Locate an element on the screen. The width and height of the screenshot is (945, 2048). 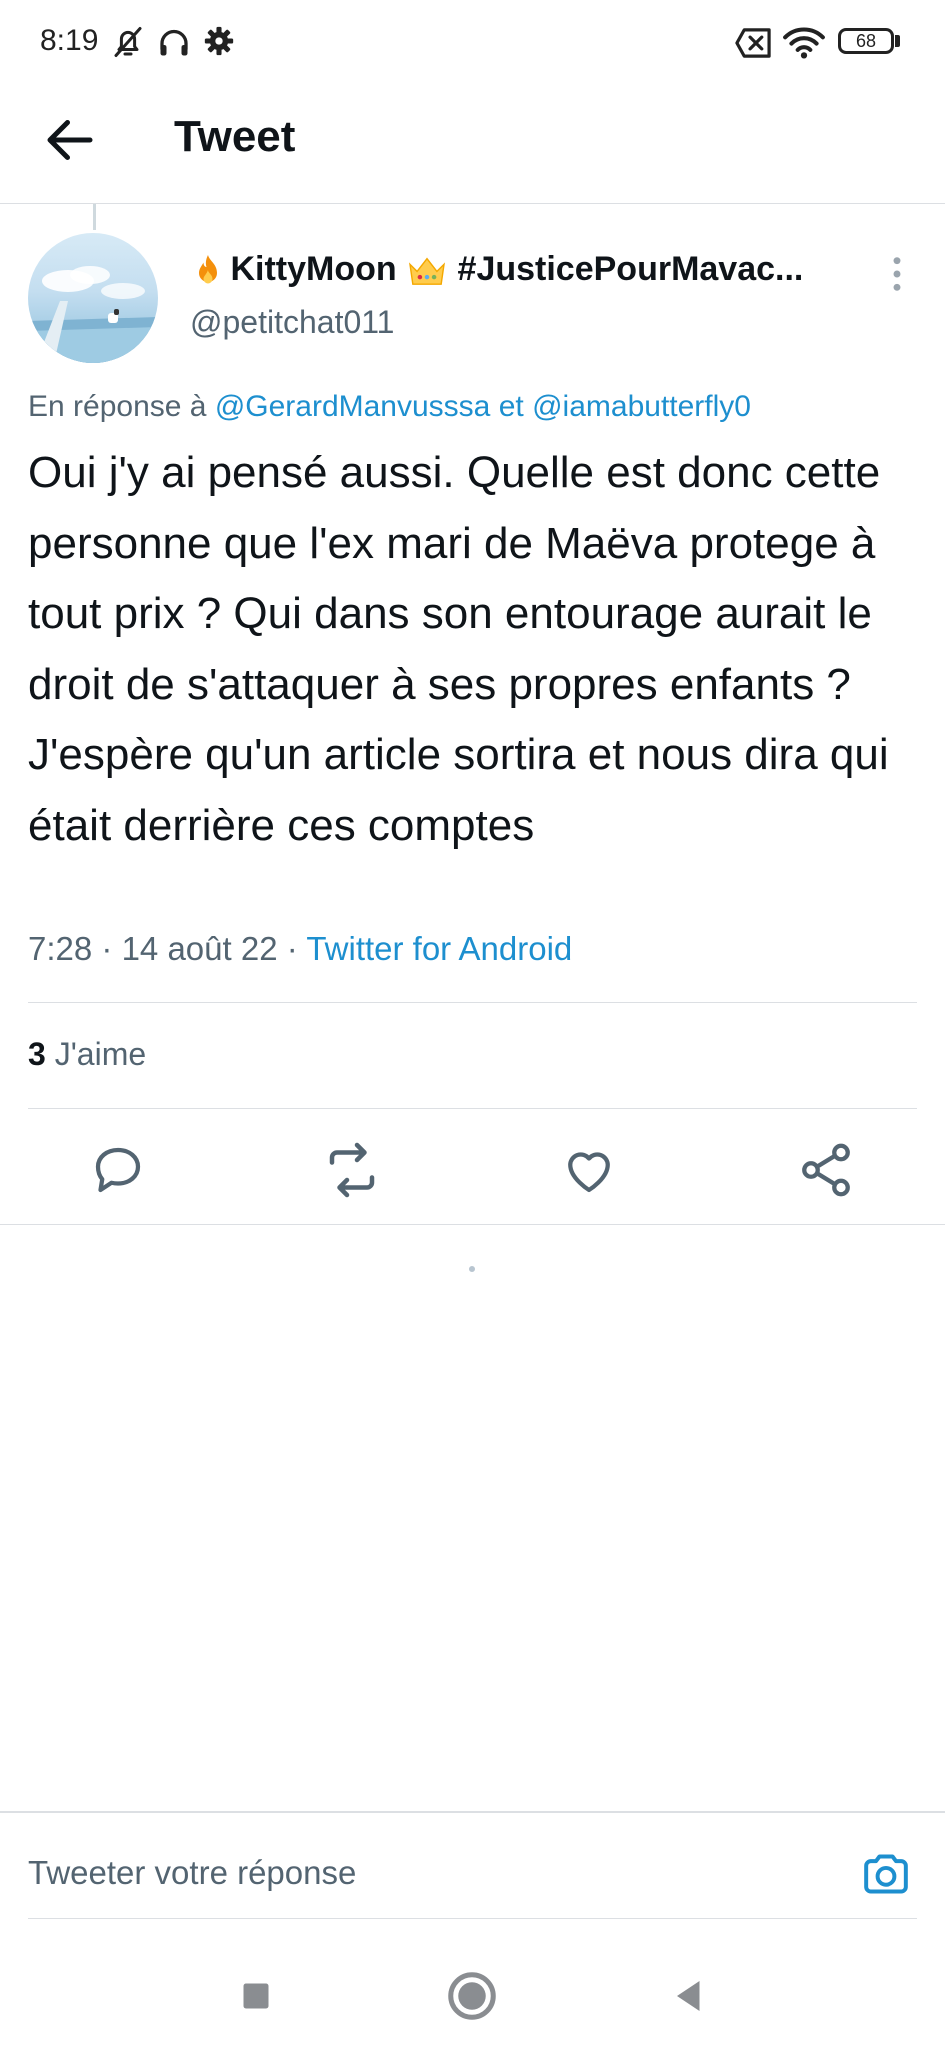
likes-summary: 3 J'aime is located at coordinates (87, 1054).